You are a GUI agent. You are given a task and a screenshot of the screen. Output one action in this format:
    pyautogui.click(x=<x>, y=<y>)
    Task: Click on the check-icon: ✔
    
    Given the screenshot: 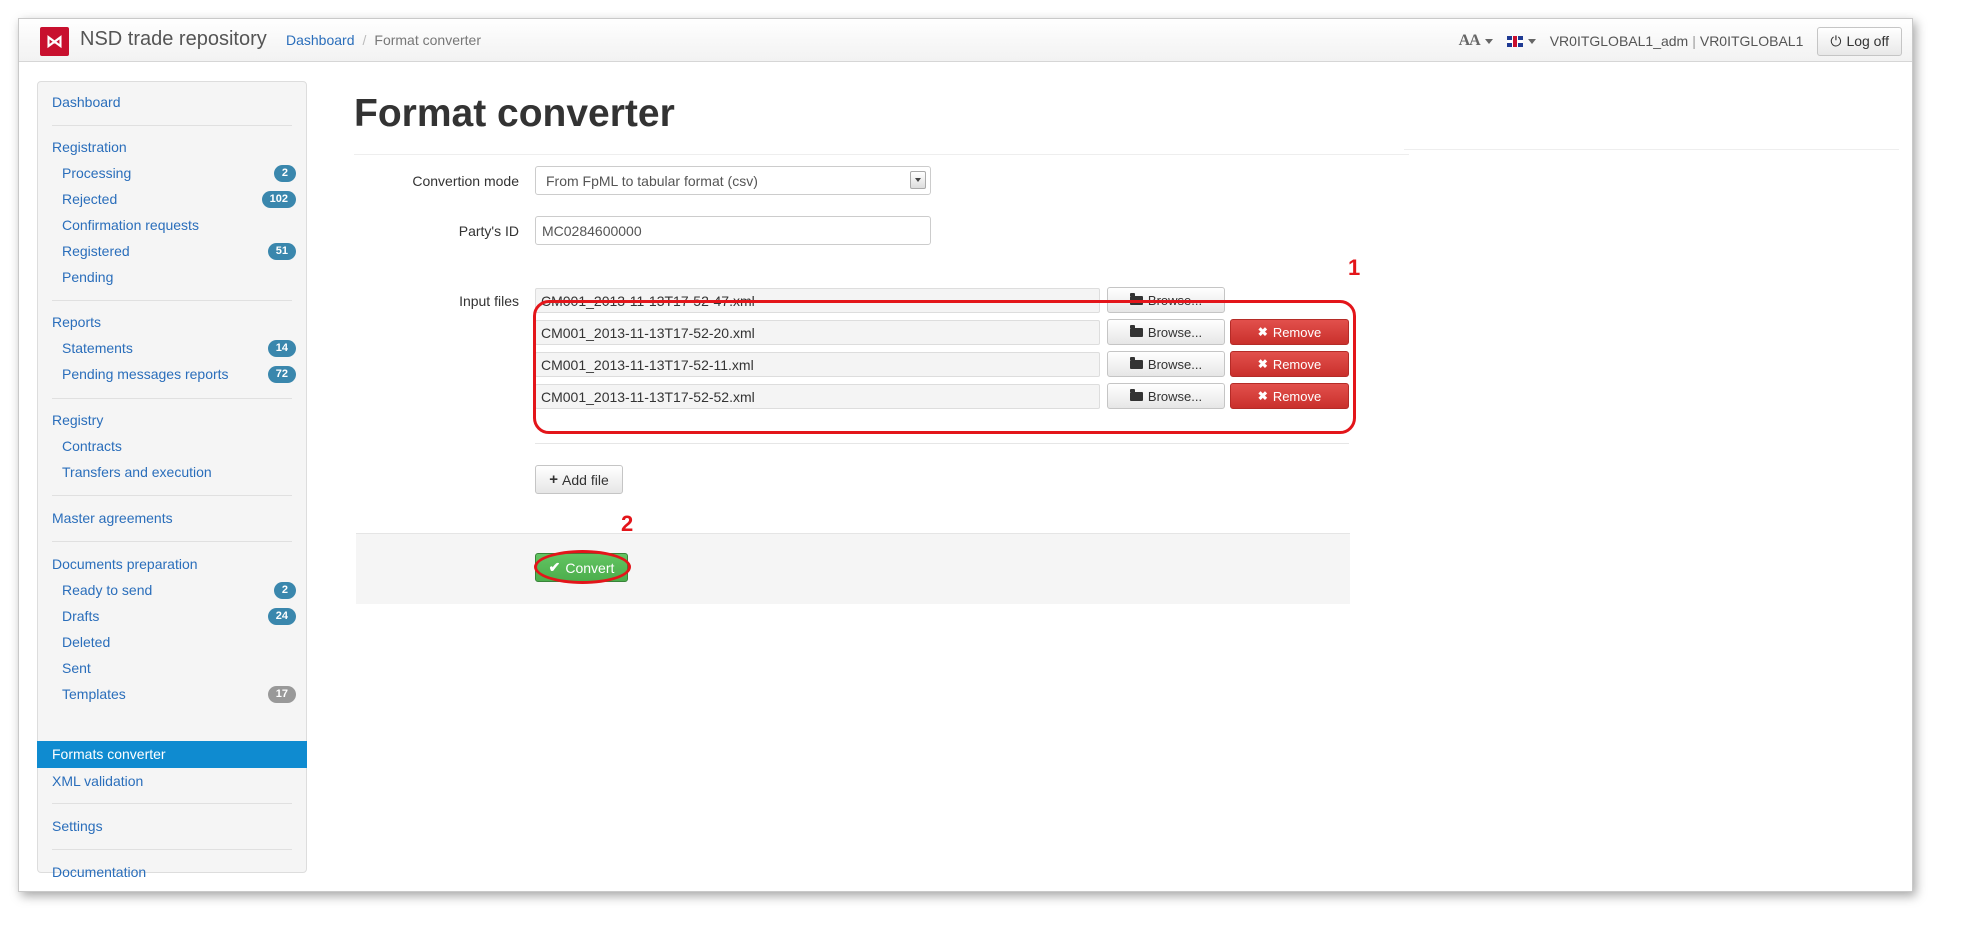 What is the action you would take?
    pyautogui.click(x=554, y=567)
    